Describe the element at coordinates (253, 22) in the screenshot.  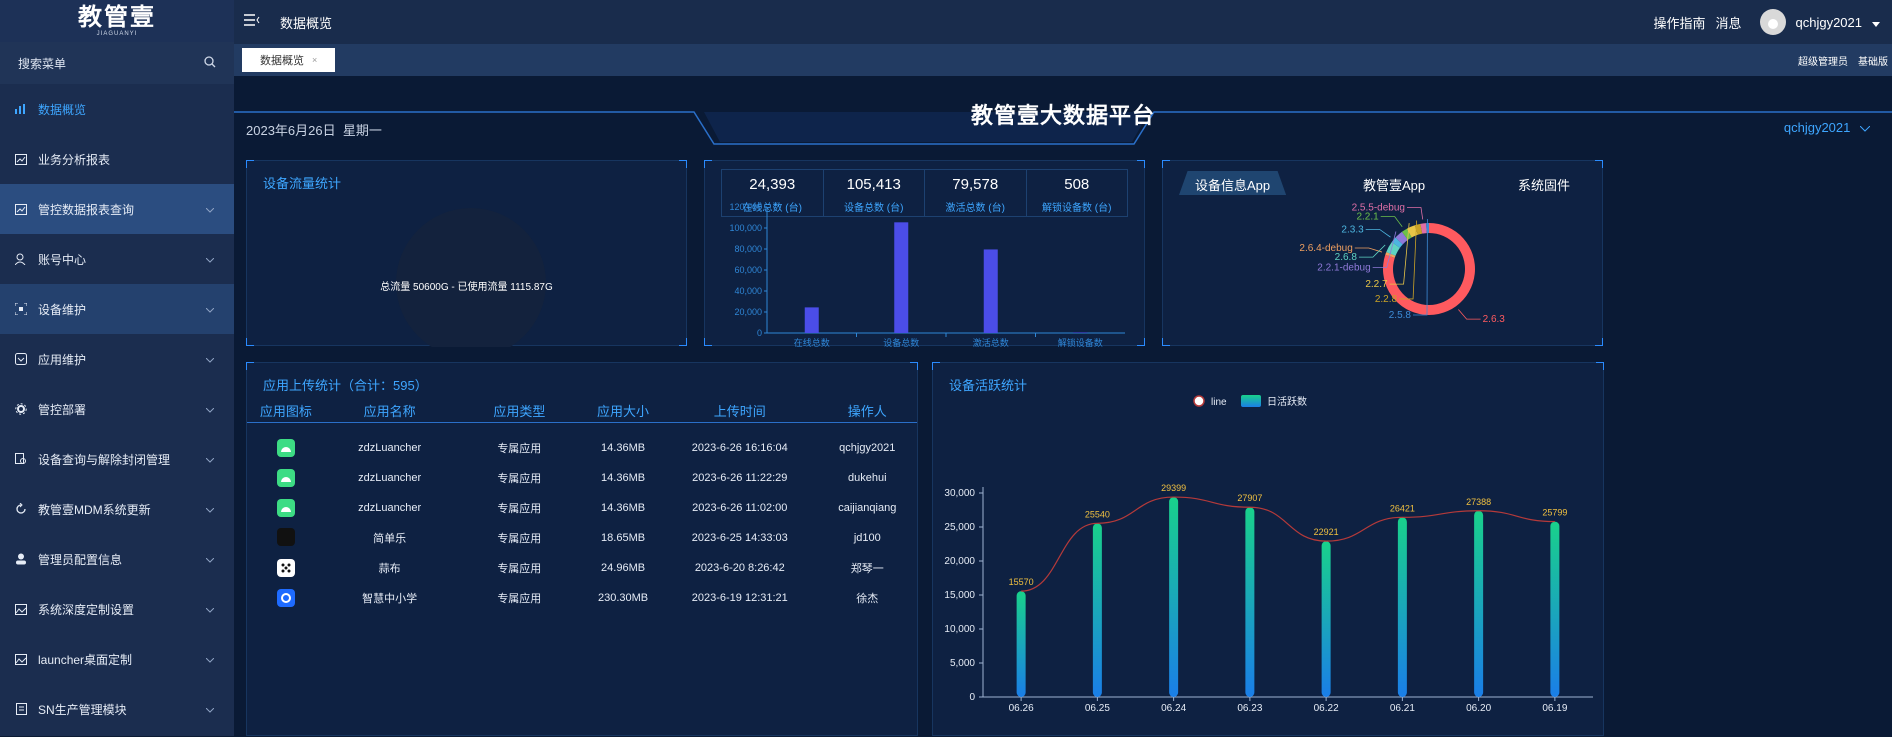
I see `menu-toggle-icon` at that location.